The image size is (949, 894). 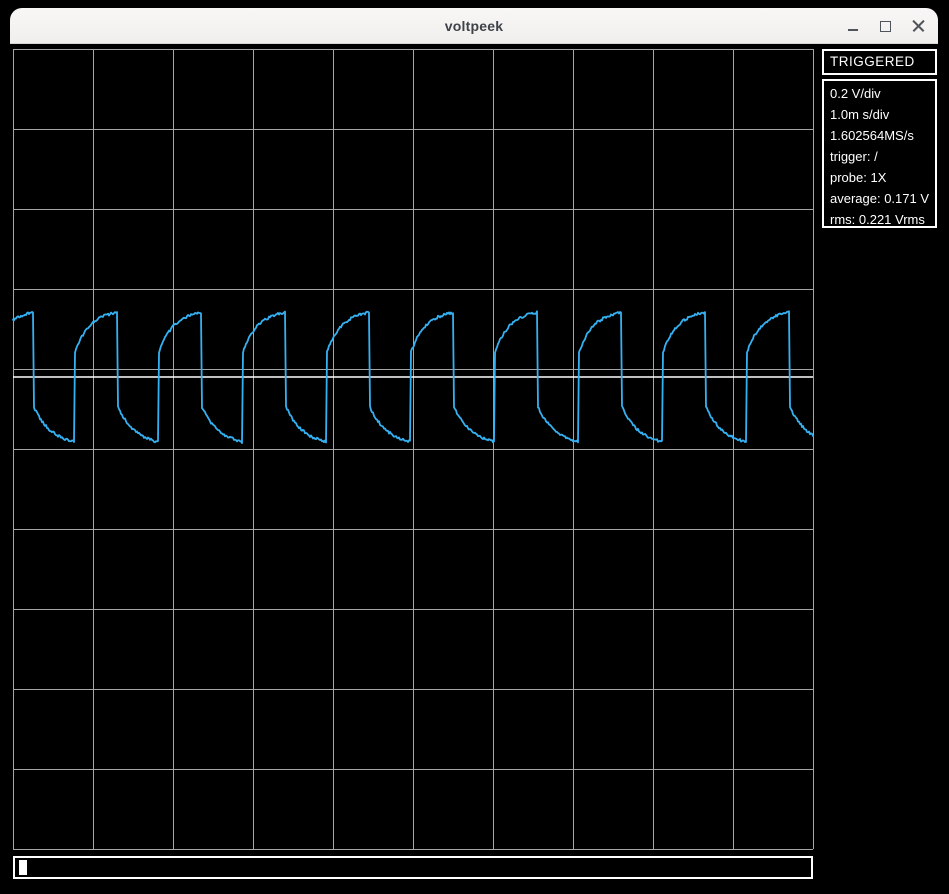 What do you see at coordinates (880, 198) in the screenshot?
I see `readout-average: average: 0.171 V` at bounding box center [880, 198].